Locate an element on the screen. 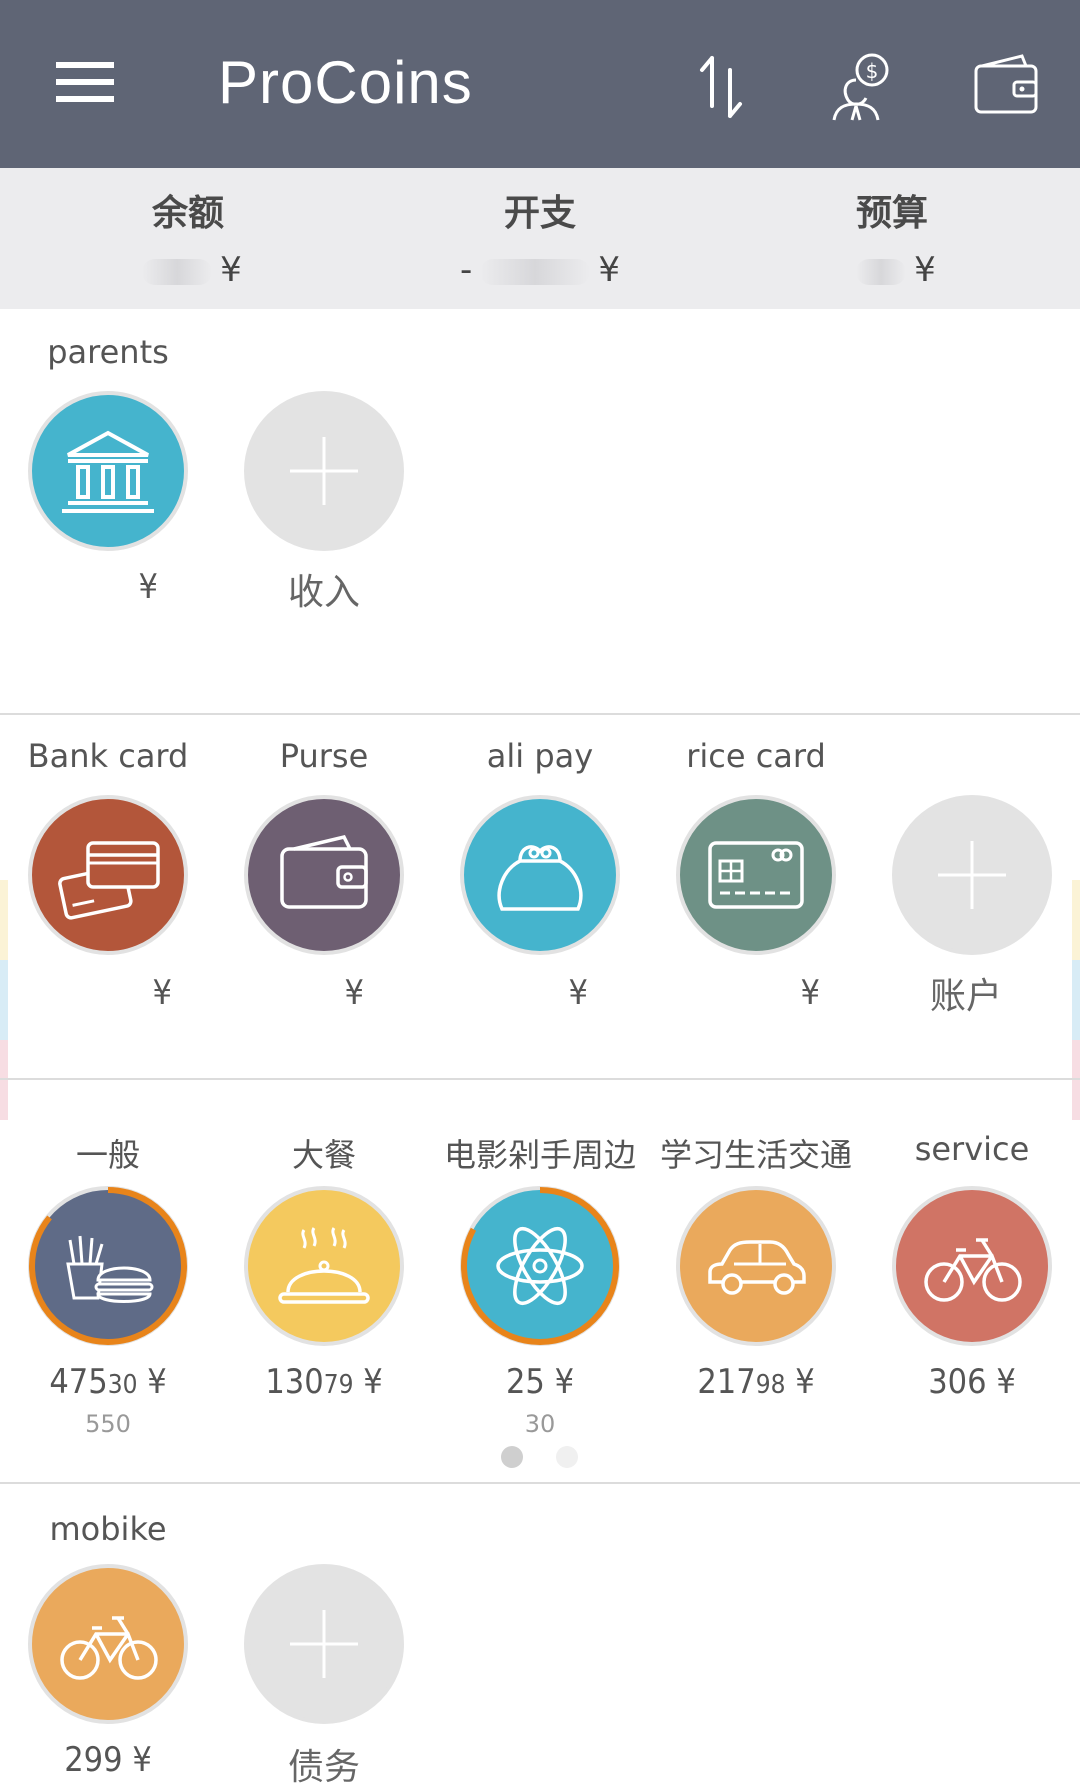 This screenshot has width=1080, height=1792. add-account-circle is located at coordinates (972, 875).